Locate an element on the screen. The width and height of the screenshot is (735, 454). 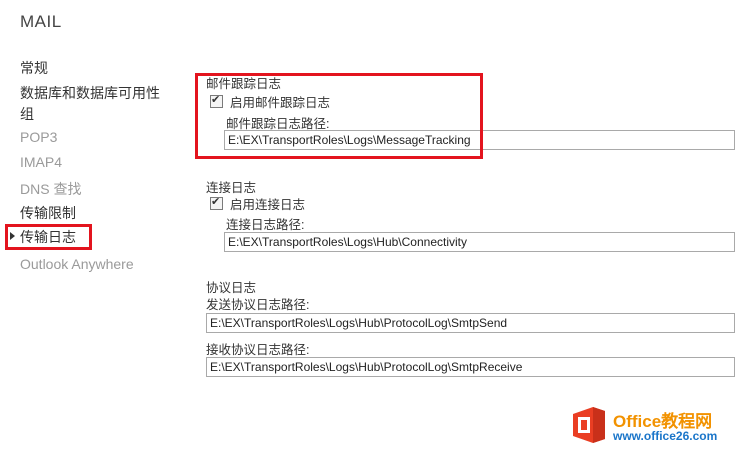
sidebar-item-outlook-anywhere: Outlook Anywhere is located at coordinates (77, 264).